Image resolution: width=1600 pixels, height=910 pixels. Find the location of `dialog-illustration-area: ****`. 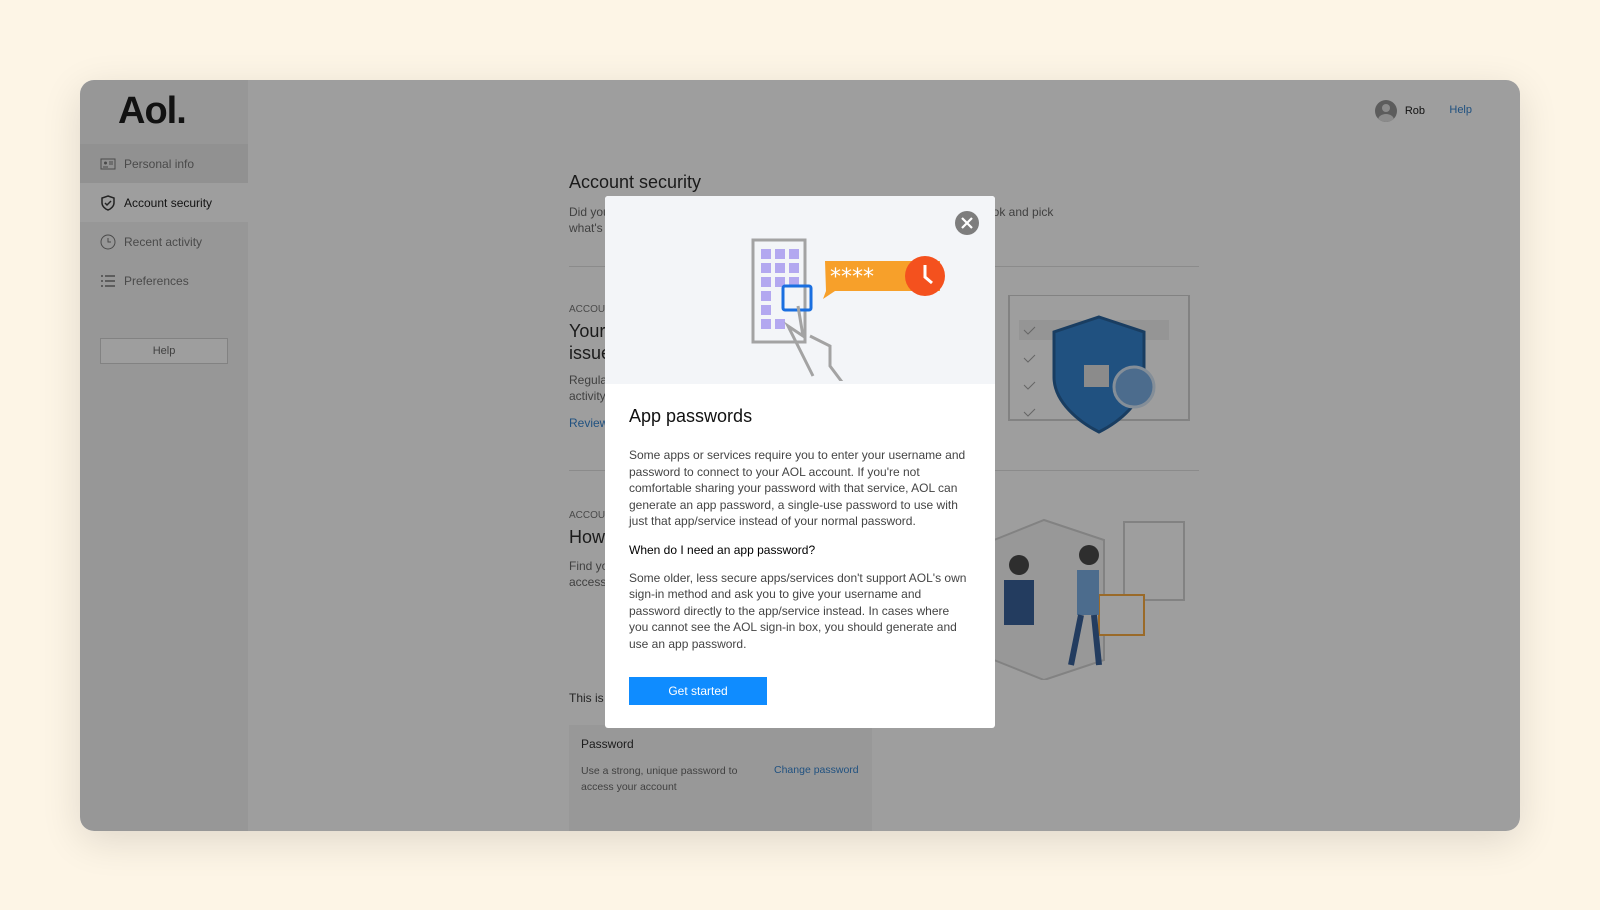

dialog-illustration-area: **** is located at coordinates (800, 290).